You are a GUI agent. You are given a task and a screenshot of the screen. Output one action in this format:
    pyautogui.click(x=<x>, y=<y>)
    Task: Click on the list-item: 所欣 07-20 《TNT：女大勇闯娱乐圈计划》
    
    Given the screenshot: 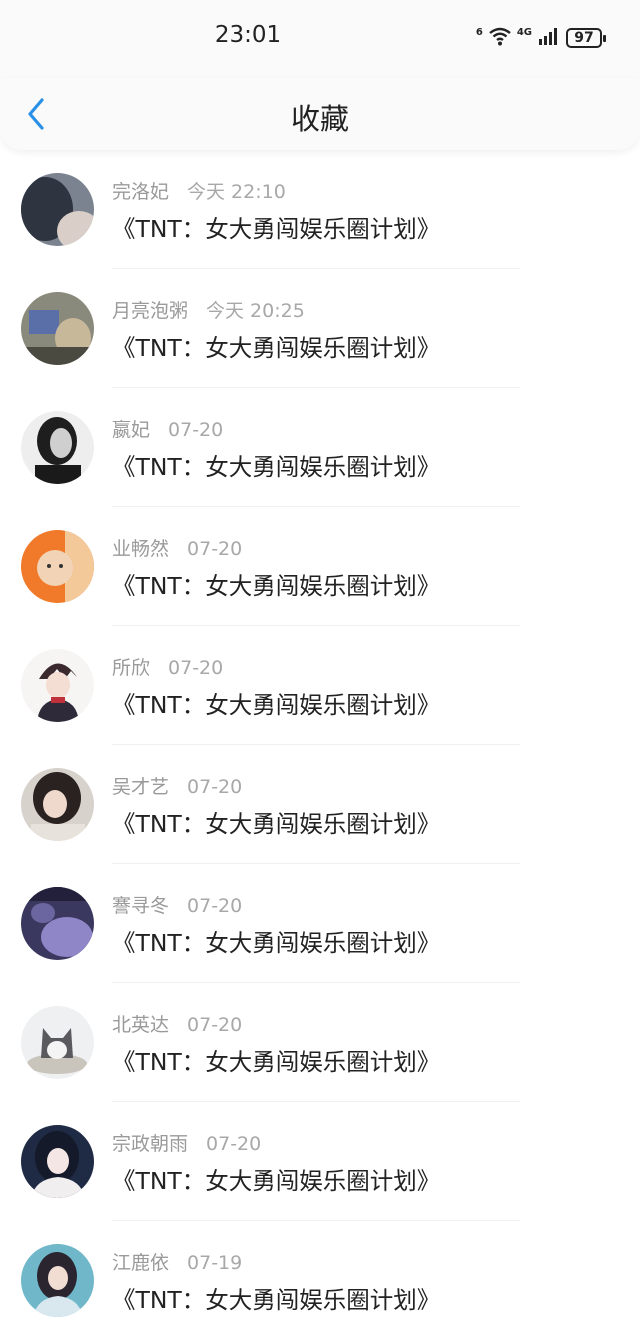 What is the action you would take?
    pyautogui.click(x=320, y=685)
    